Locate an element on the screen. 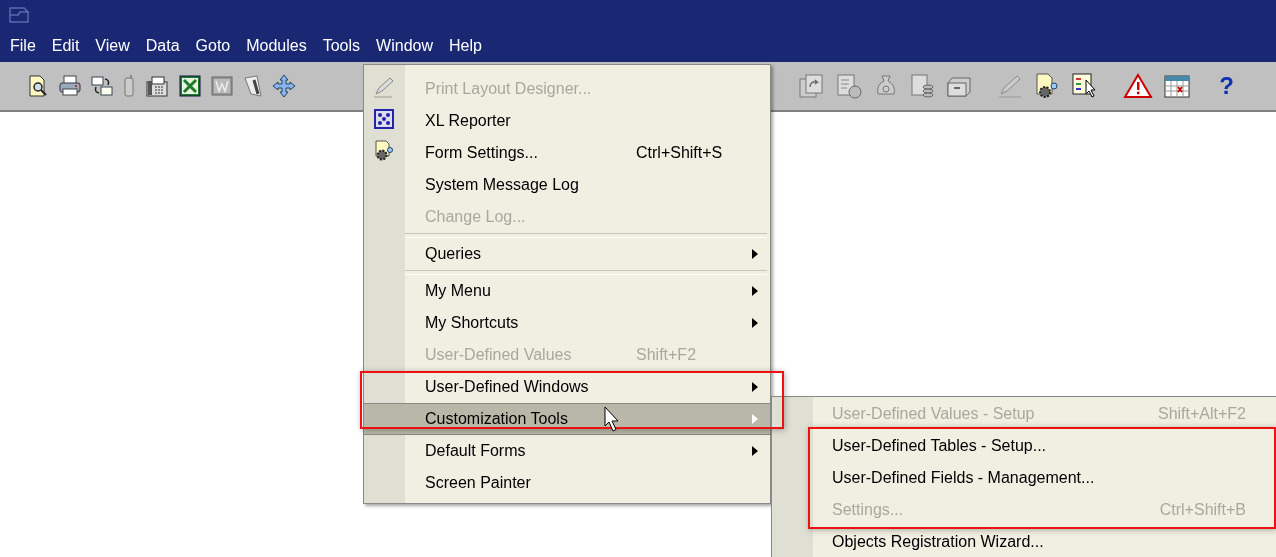  warning-icon is located at coordinates (1138, 86).